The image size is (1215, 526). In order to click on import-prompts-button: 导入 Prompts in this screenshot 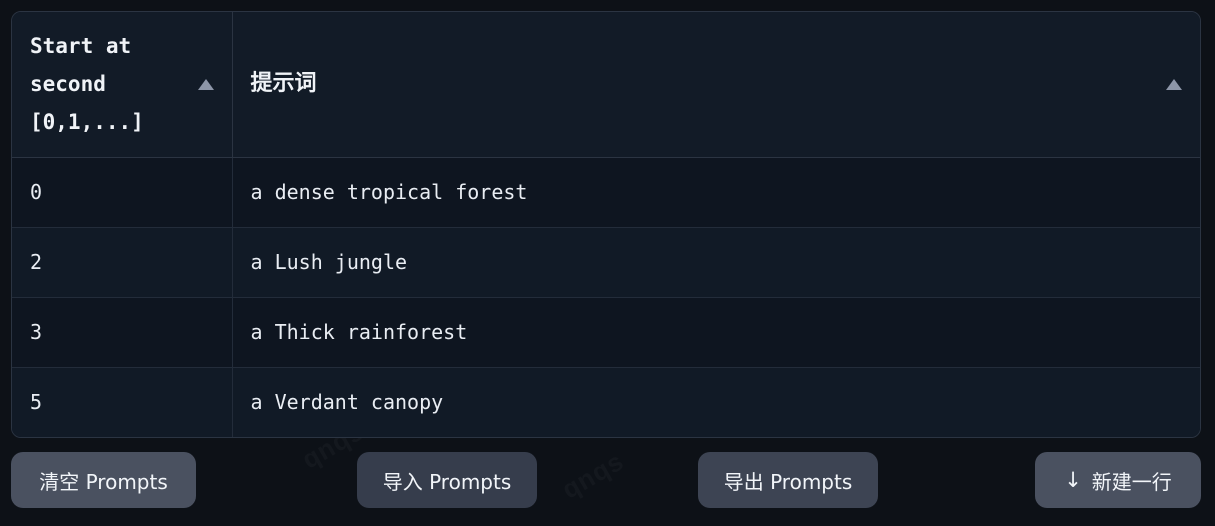, I will do `click(447, 480)`.